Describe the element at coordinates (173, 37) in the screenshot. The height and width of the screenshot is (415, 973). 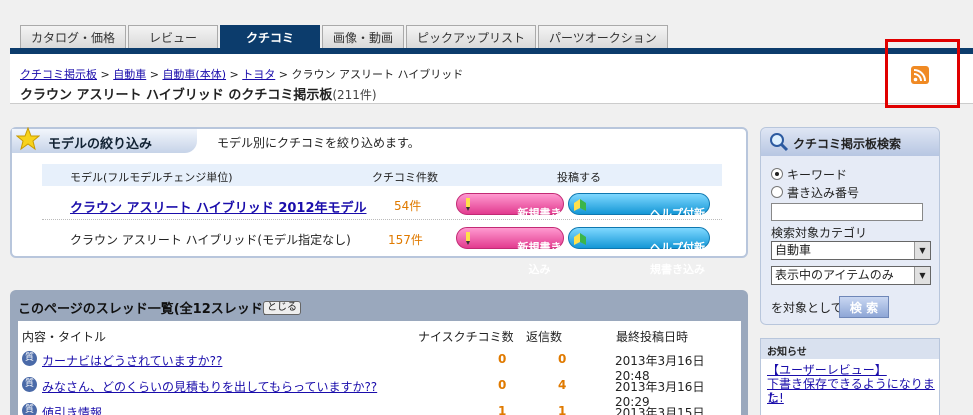
I see `tab-review: レビュー` at that location.